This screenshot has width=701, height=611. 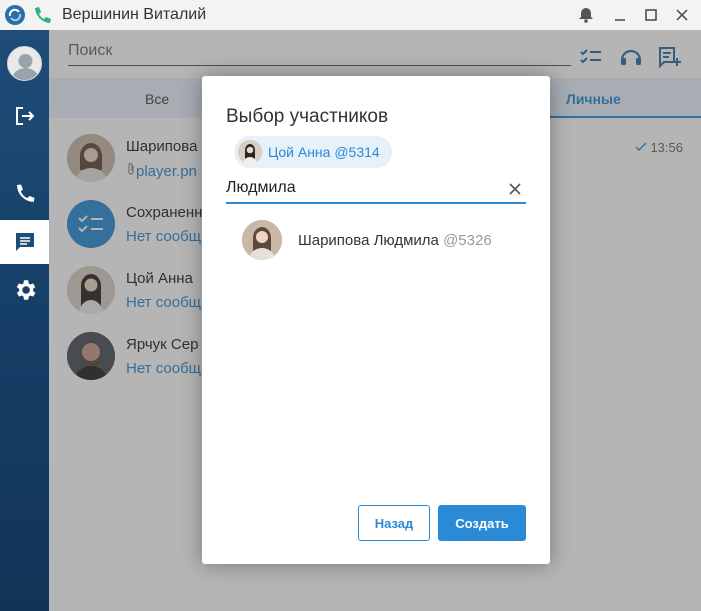 I want to click on logout-button, so click(x=24, y=116).